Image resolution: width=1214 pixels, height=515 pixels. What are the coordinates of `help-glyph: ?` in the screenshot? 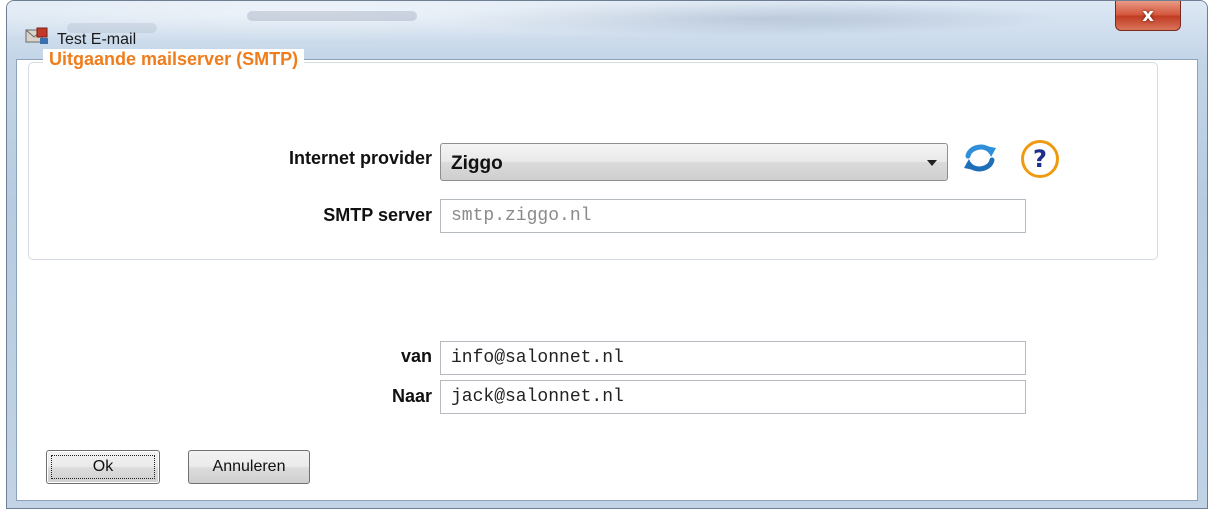 It's located at (1040, 159).